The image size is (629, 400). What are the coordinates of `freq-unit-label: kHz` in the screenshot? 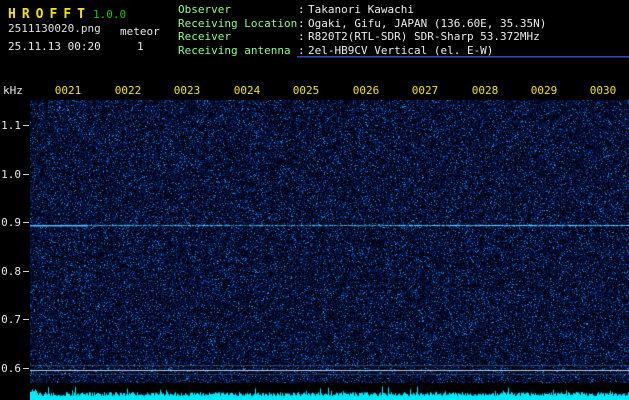 It's located at (13, 90).